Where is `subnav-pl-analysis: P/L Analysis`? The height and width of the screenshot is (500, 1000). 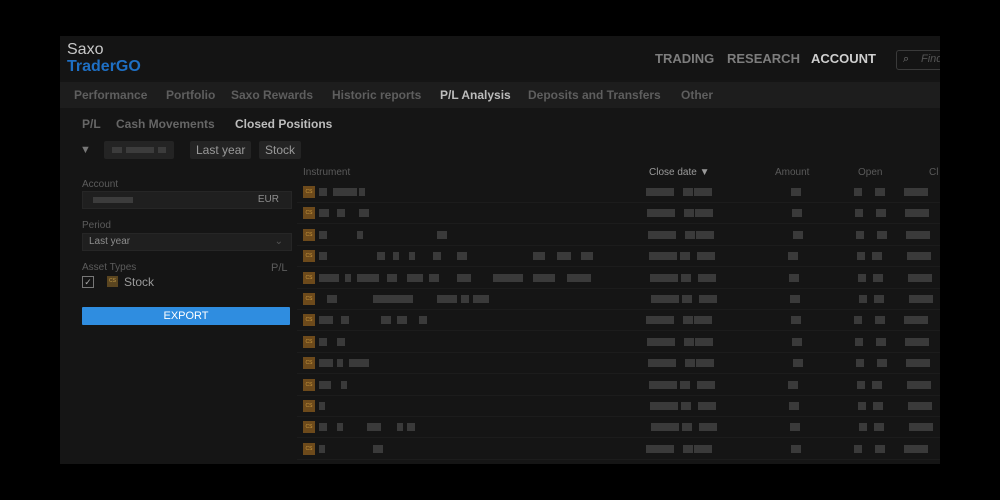 subnav-pl-analysis: P/L Analysis is located at coordinates (475, 95).